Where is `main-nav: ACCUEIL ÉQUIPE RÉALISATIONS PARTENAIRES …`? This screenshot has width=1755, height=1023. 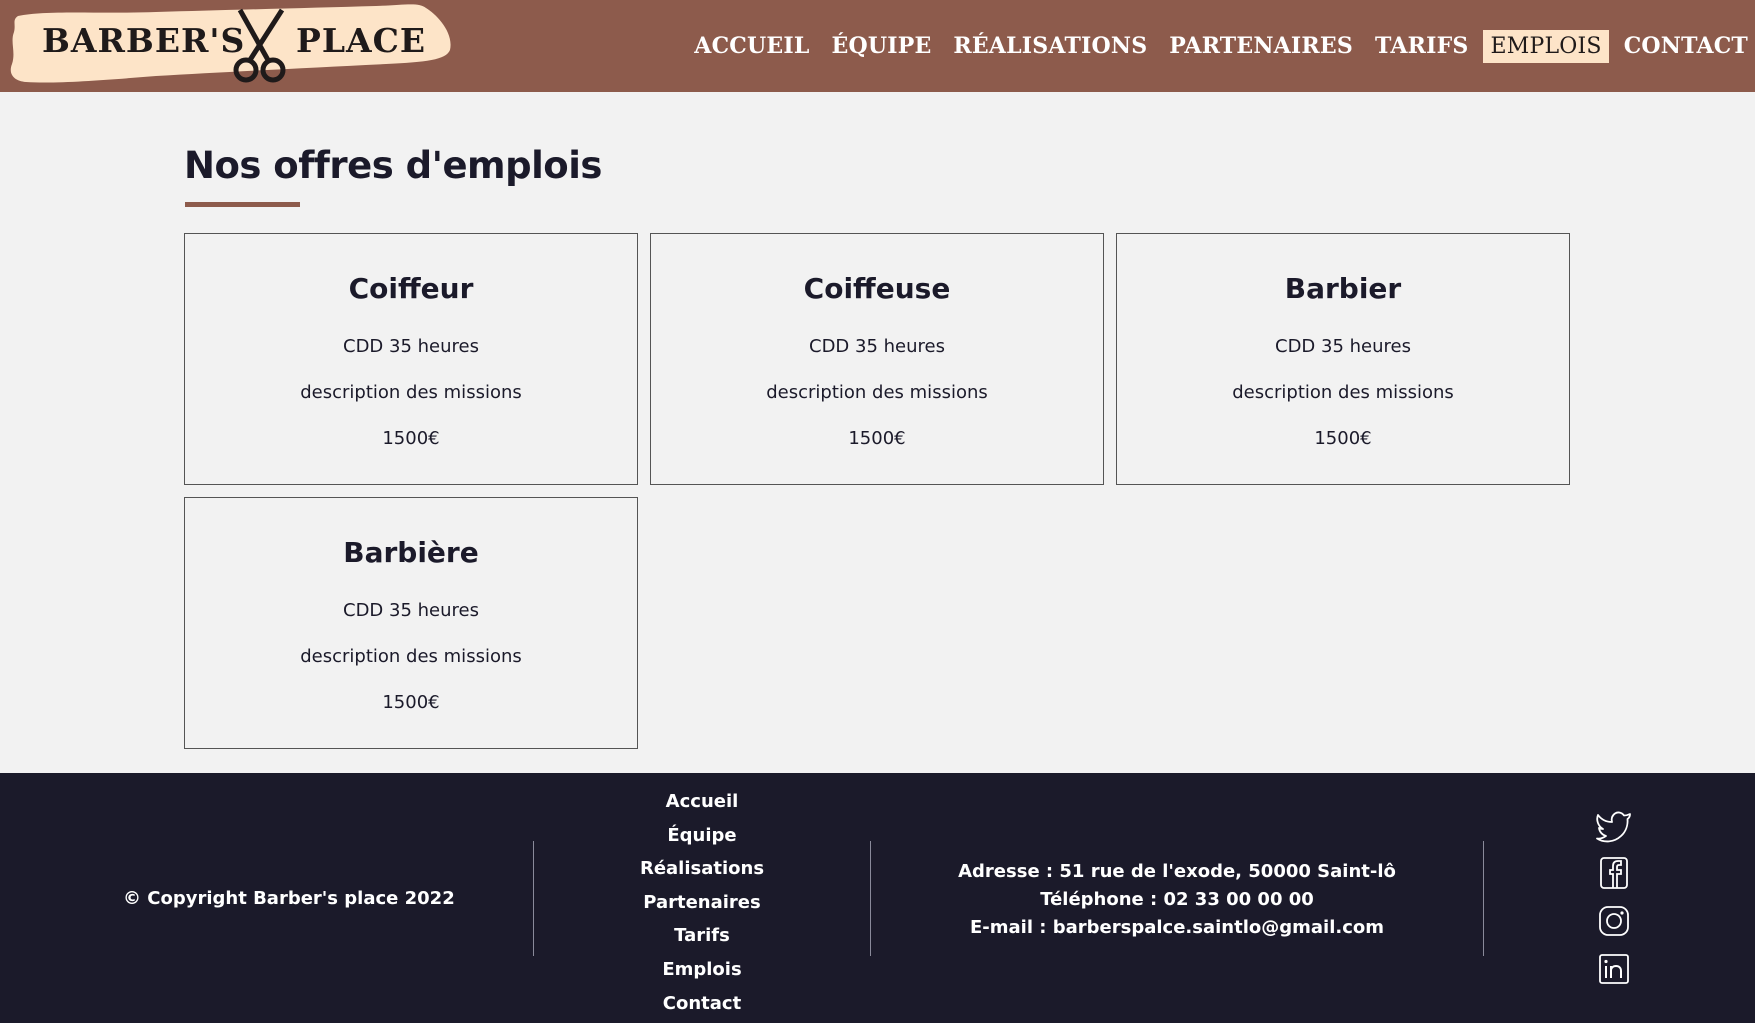 main-nav: ACCUEIL ÉQUIPE RÉALISATIONS PARTENAIRES … is located at coordinates (1217, 46).